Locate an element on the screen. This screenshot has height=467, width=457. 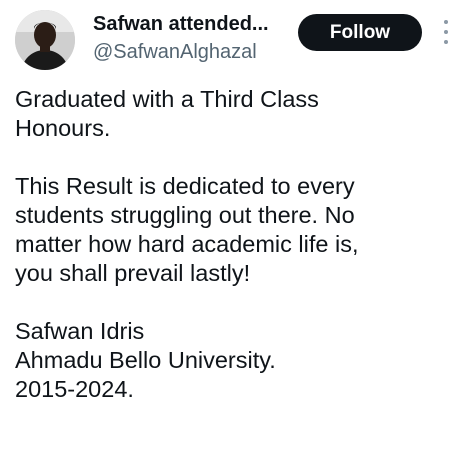
tweet-line: Ahmadu Bello University. is located at coordinates (145, 360).